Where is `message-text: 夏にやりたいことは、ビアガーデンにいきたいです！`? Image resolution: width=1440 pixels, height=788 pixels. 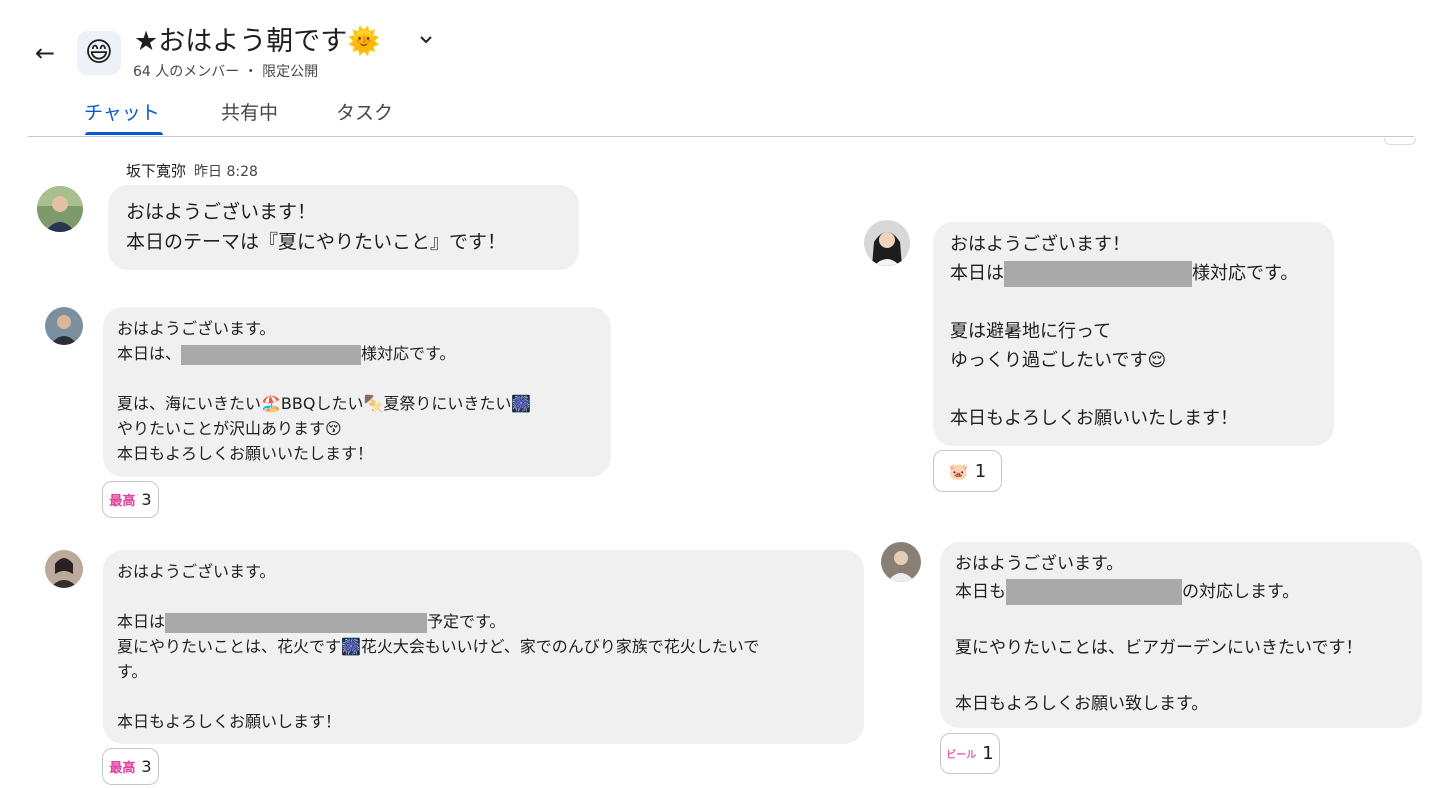 message-text: 夏にやりたいことは、ビアガーデンにいきたいです！ is located at coordinates (1159, 648).